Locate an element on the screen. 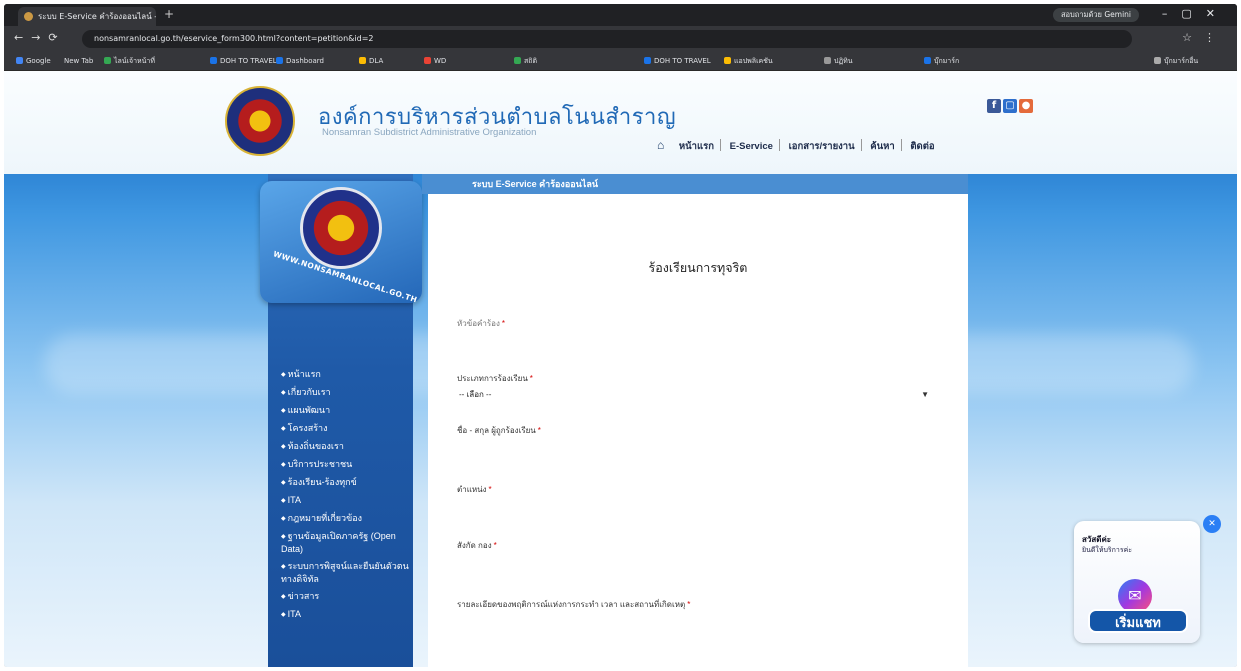  emblem-badge: WWW.NONSAMRANLOCAL.GO.TH is located at coordinates (341, 242).